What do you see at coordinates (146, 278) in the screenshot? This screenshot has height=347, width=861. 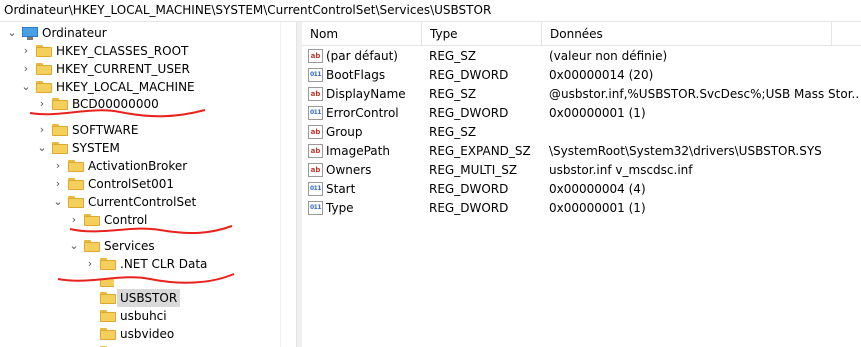 I see `annotation-line-services` at bounding box center [146, 278].